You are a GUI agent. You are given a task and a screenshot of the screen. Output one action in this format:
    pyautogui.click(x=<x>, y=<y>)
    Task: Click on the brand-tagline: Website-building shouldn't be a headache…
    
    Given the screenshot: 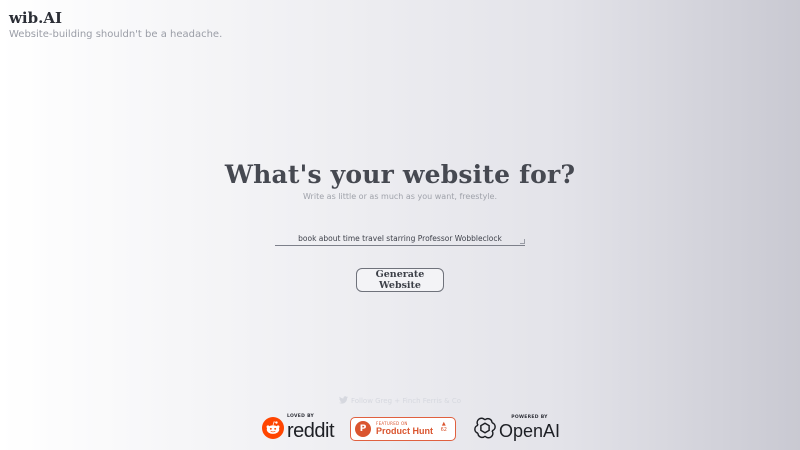 What is the action you would take?
    pyautogui.click(x=116, y=34)
    